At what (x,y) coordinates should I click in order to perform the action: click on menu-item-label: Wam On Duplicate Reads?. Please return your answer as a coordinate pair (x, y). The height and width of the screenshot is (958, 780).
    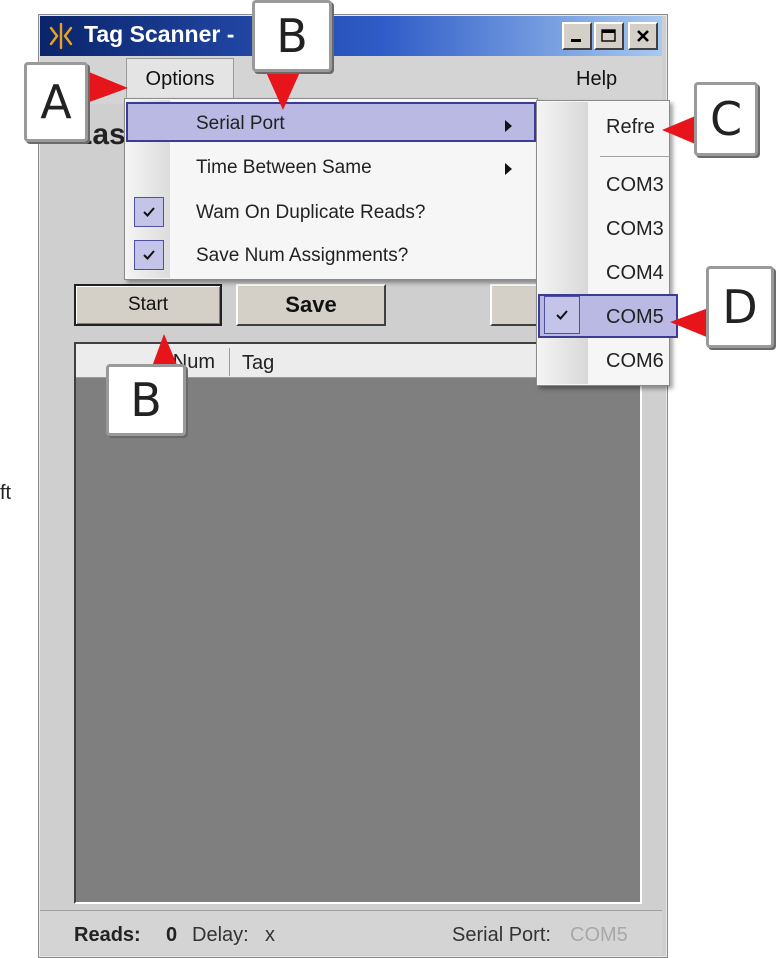
    Looking at the image, I should click on (311, 212).